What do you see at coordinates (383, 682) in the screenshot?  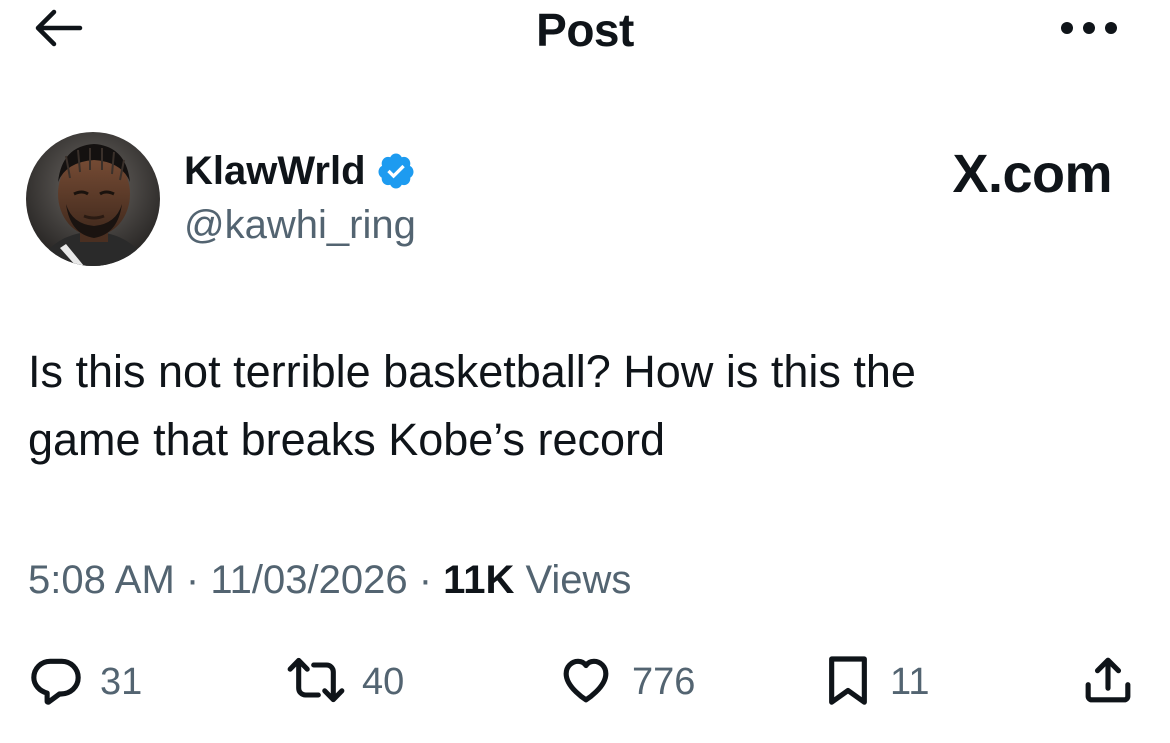 I see `repost-count: 40` at bounding box center [383, 682].